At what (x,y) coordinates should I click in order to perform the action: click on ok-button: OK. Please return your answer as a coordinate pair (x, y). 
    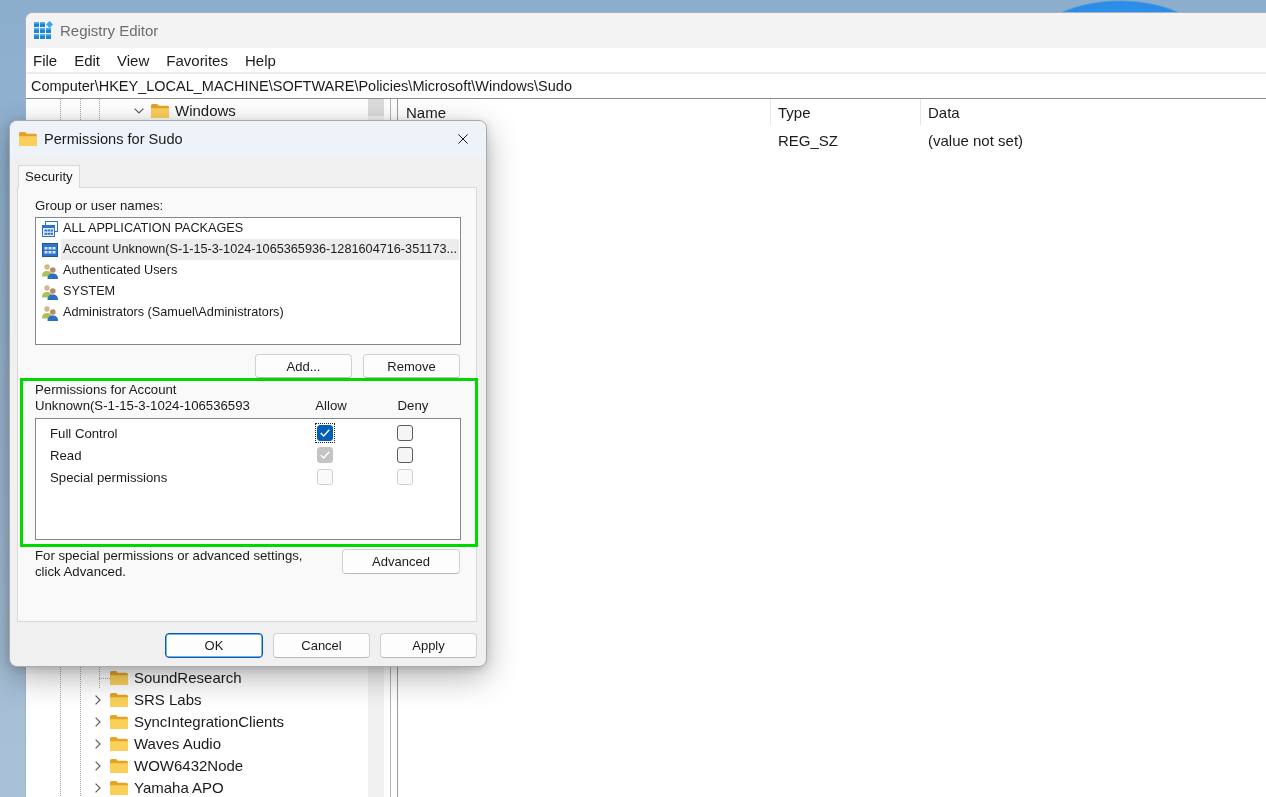
    Looking at the image, I should click on (214, 645).